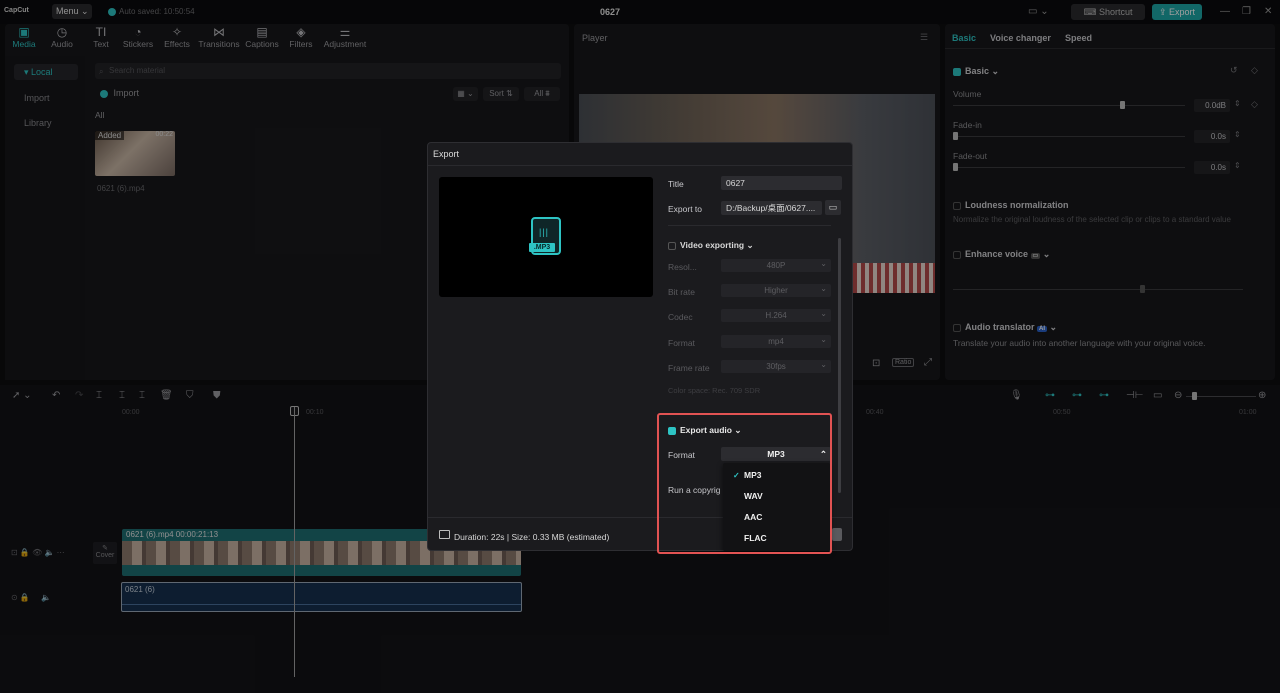  I want to click on mp3-badge: .MP3, so click(542, 247).